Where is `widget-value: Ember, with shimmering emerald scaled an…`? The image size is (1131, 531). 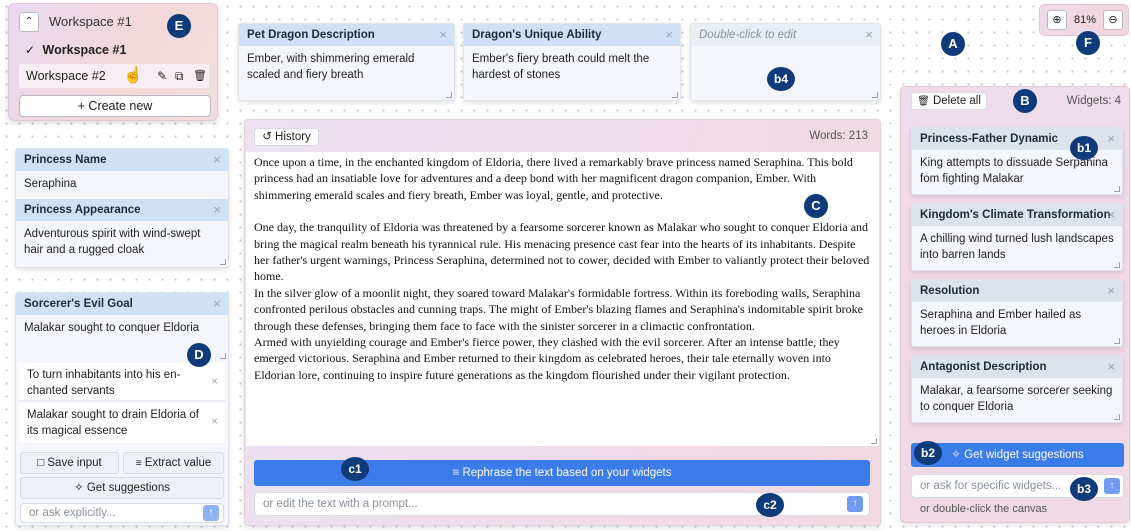 widget-value: Ember, with shimmering emerald scaled an… is located at coordinates (346, 67).